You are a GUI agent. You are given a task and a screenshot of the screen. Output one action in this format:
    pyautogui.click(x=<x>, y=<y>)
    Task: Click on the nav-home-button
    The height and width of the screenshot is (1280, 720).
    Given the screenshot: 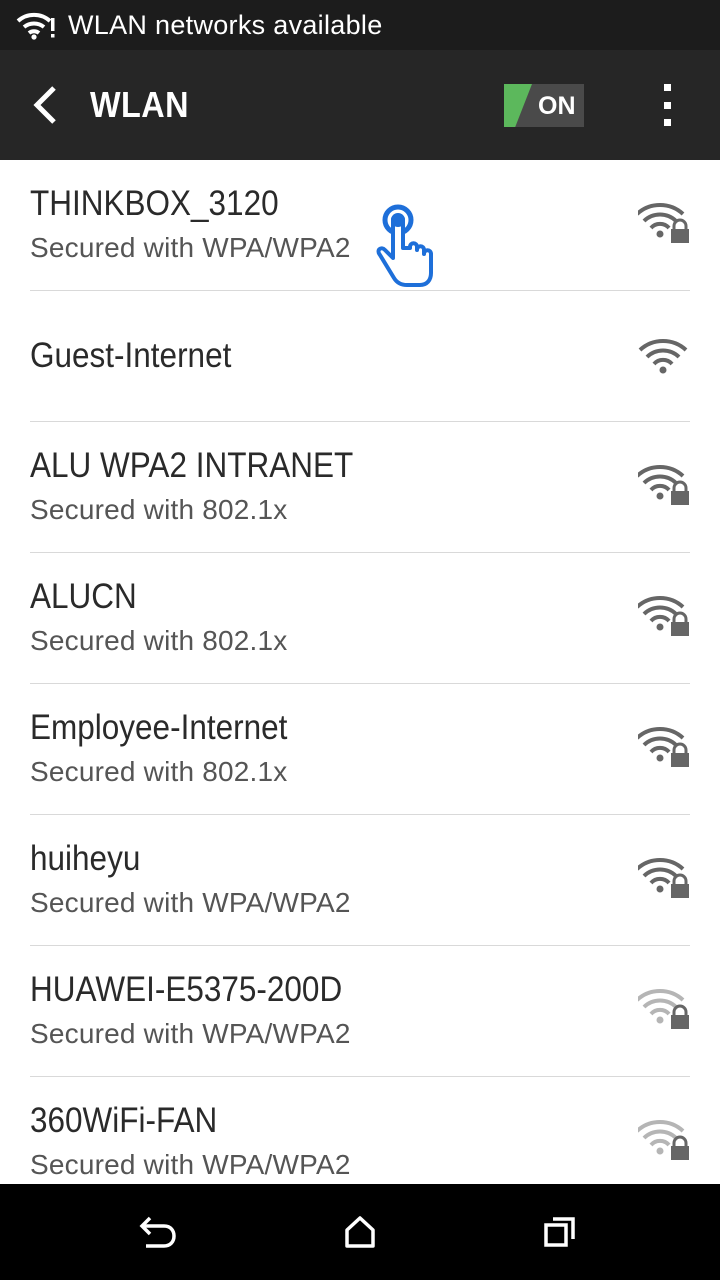 What is the action you would take?
    pyautogui.click(x=360, y=1232)
    